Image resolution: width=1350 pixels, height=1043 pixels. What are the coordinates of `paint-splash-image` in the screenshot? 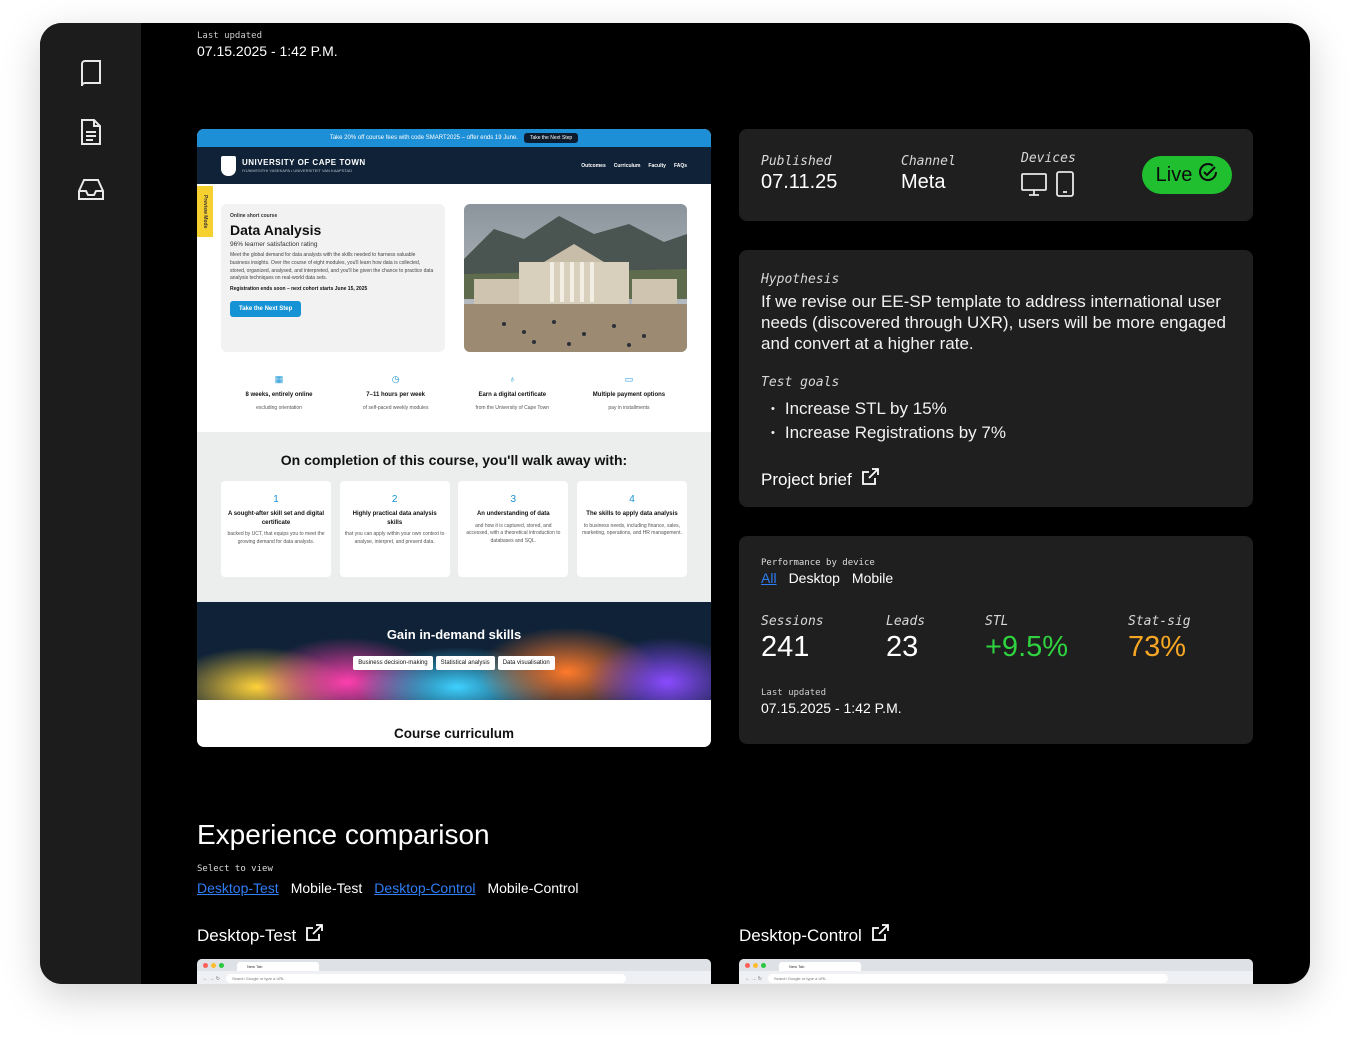 It's located at (454, 663).